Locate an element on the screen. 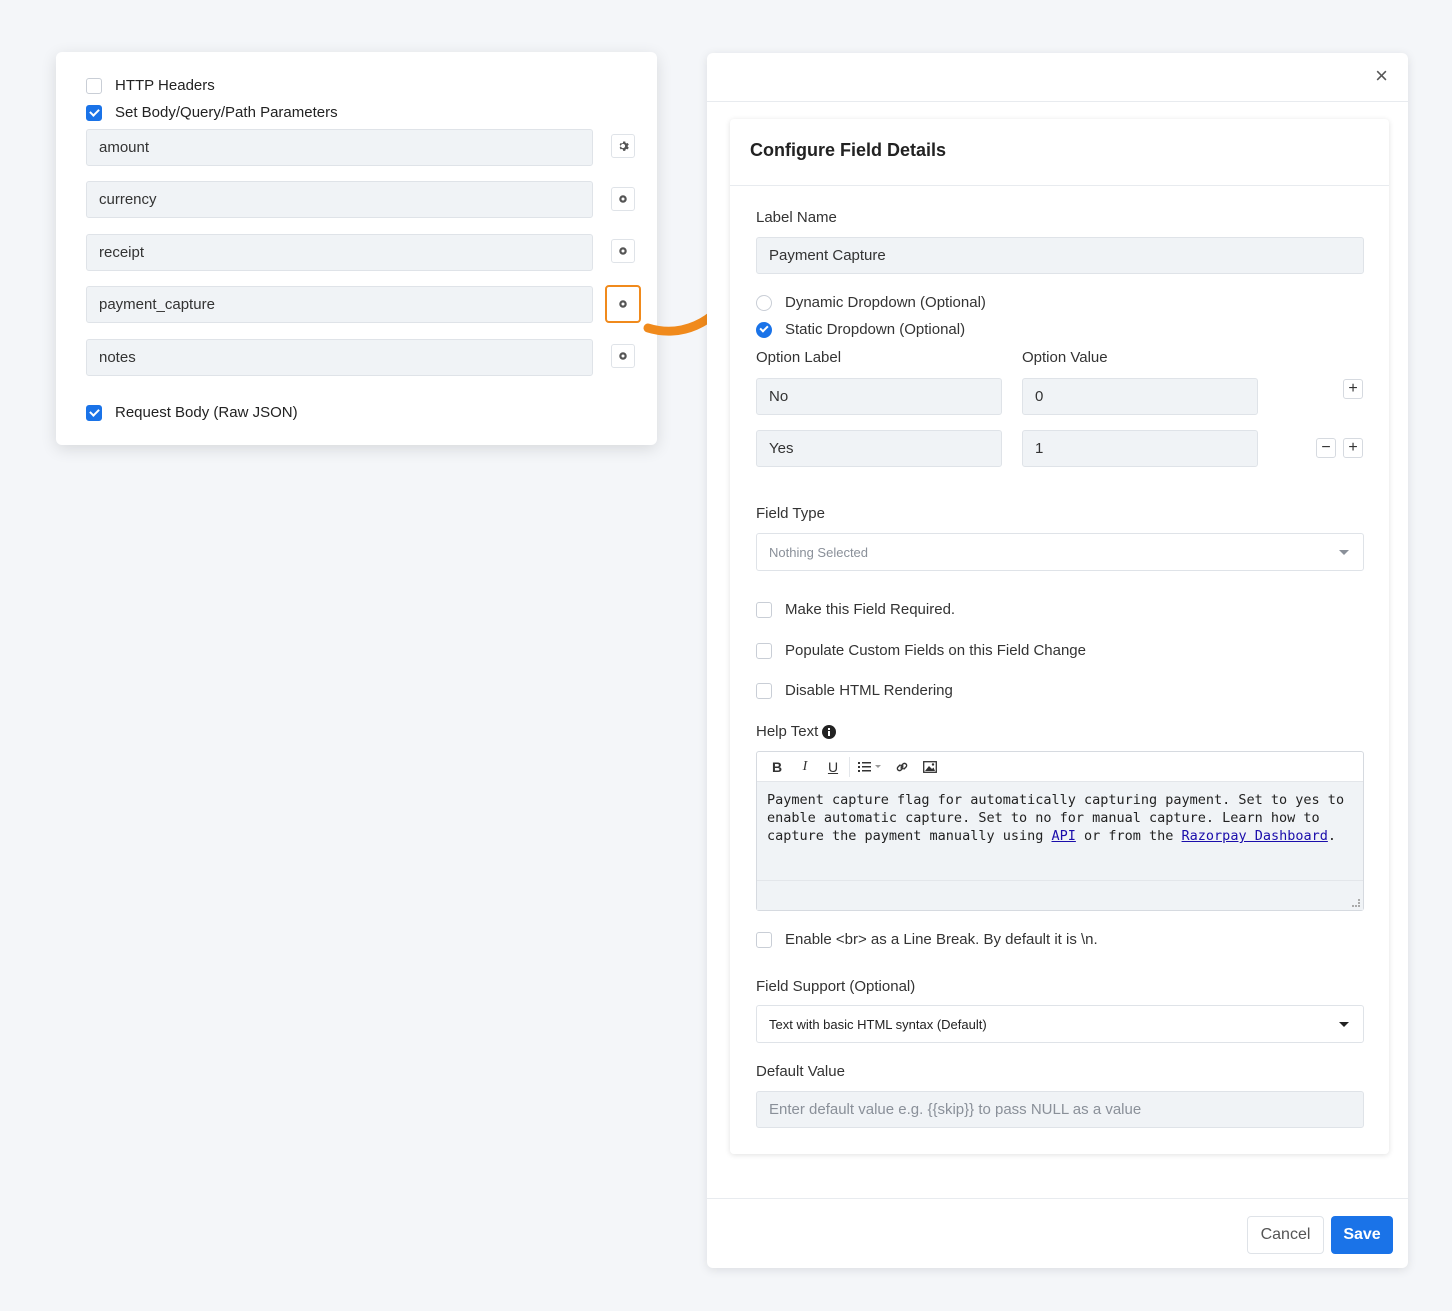  param-field-currency: currency is located at coordinates (339, 199).